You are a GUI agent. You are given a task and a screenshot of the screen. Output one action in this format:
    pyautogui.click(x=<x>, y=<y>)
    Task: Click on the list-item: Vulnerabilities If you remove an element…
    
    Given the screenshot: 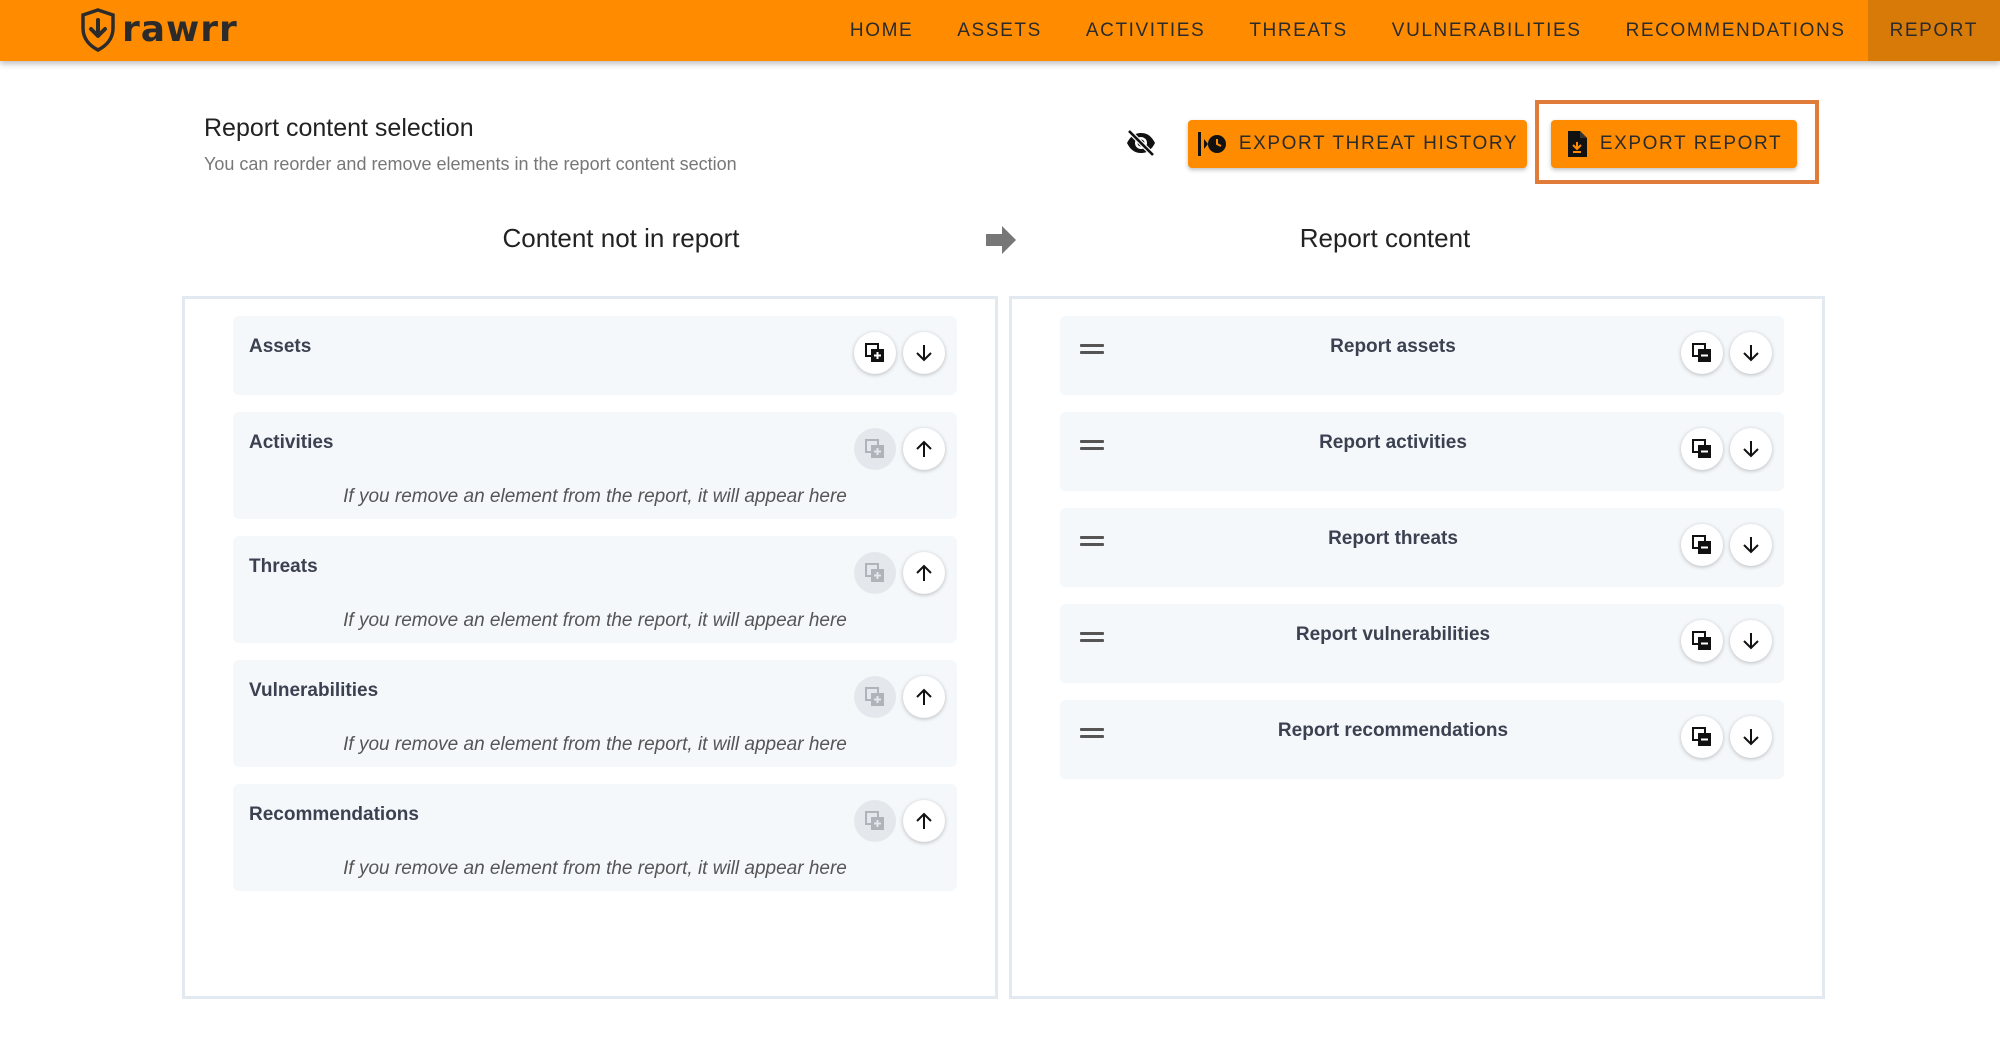 What is the action you would take?
    pyautogui.click(x=595, y=713)
    